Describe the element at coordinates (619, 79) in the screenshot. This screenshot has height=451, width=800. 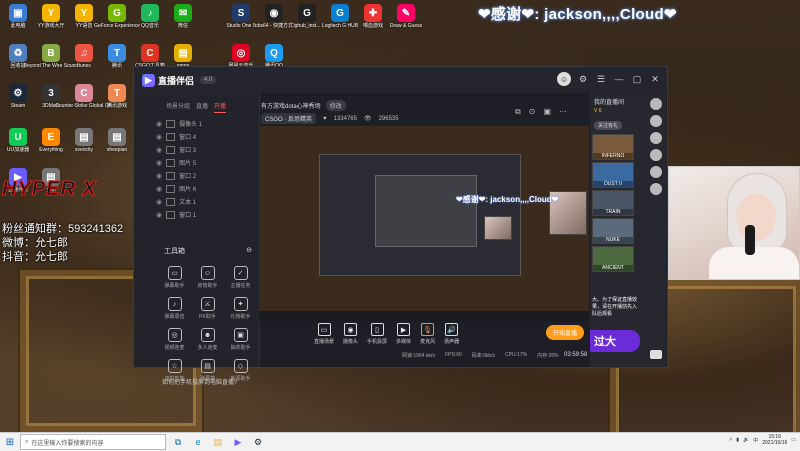
I see `minimize-icon: —` at that location.